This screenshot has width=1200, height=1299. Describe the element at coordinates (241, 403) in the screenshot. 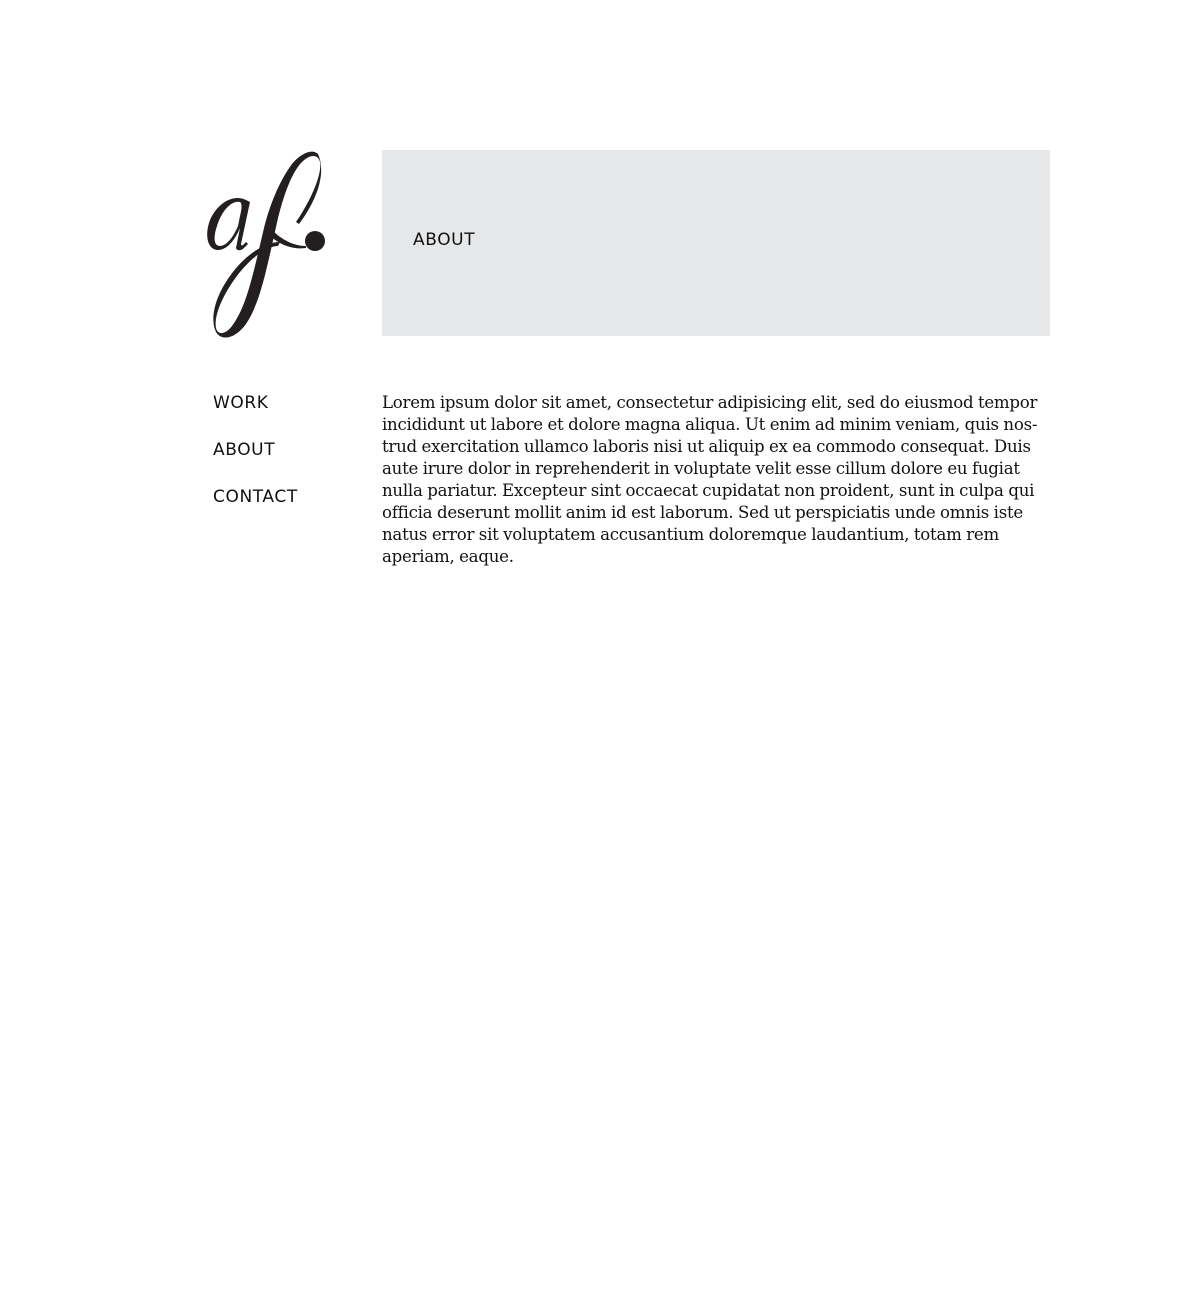

I see `nav-link-work: WORK` at that location.